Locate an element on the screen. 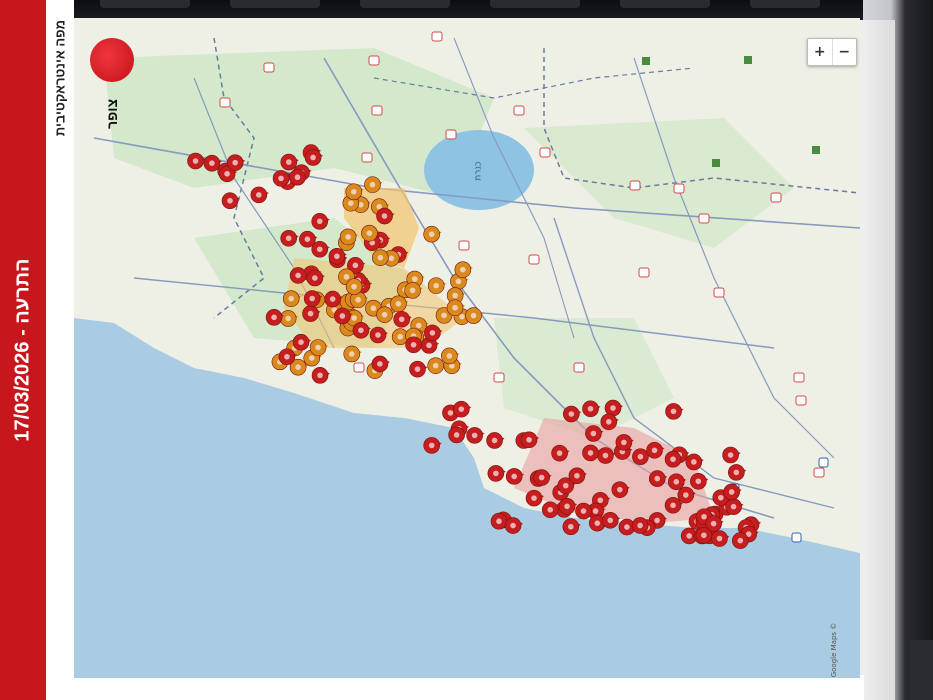 This screenshot has width=933, height=700. page-subtitle: מפה אינטראקטיבית is located at coordinates (60, 78).